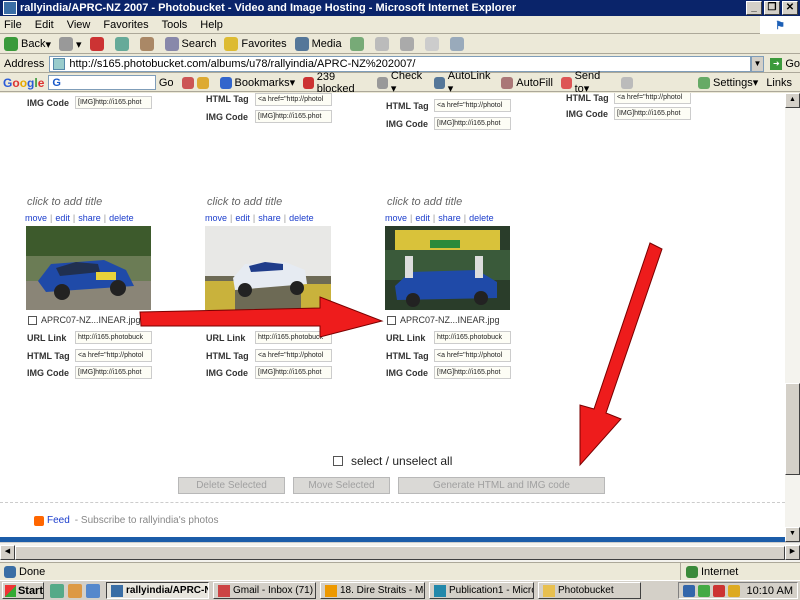  What do you see at coordinates (792, 63) in the screenshot?
I see `go-label: Go` at bounding box center [792, 63].